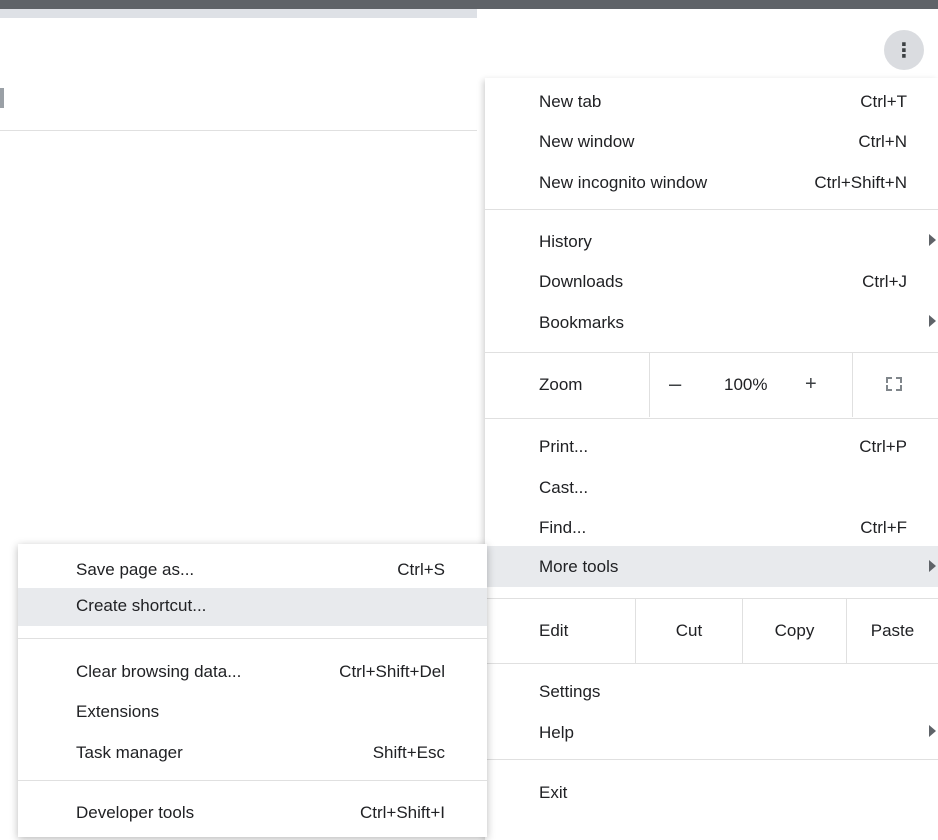 Image resolution: width=938 pixels, height=840 pixels. I want to click on zoom-out-button: –, so click(675, 384).